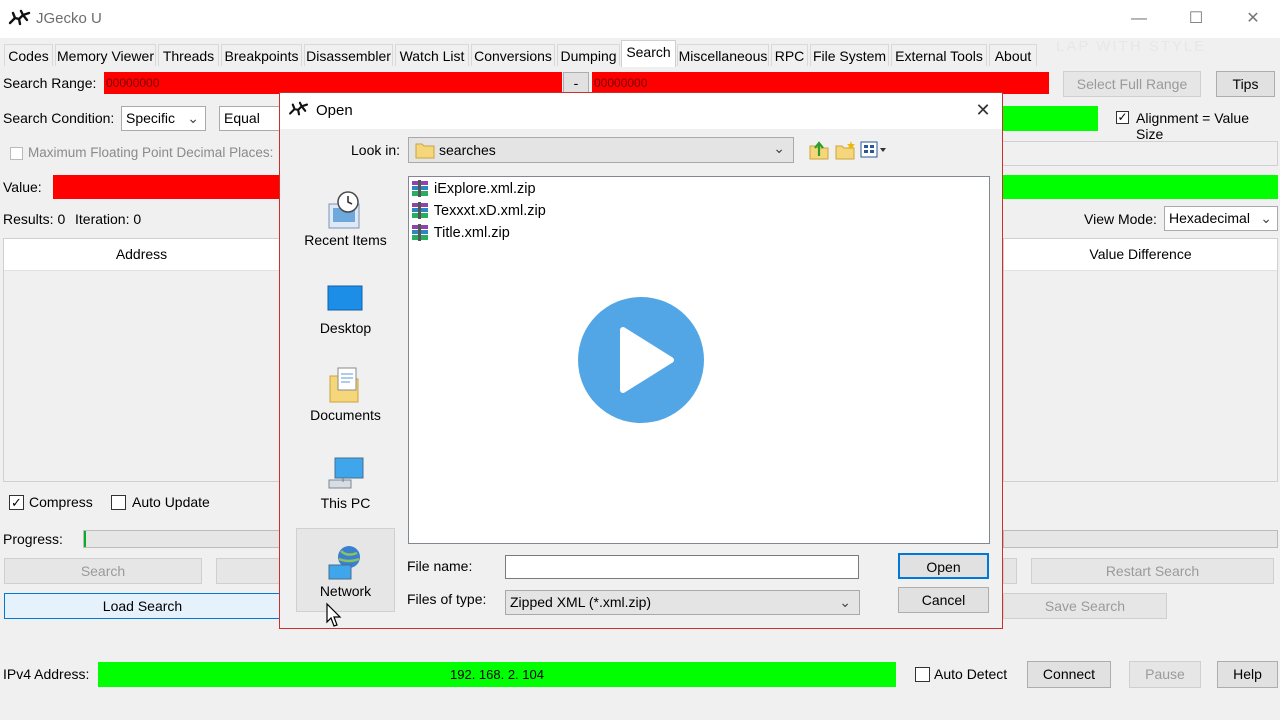  Describe the element at coordinates (345, 591) in the screenshot. I see `place-label: Network` at that location.